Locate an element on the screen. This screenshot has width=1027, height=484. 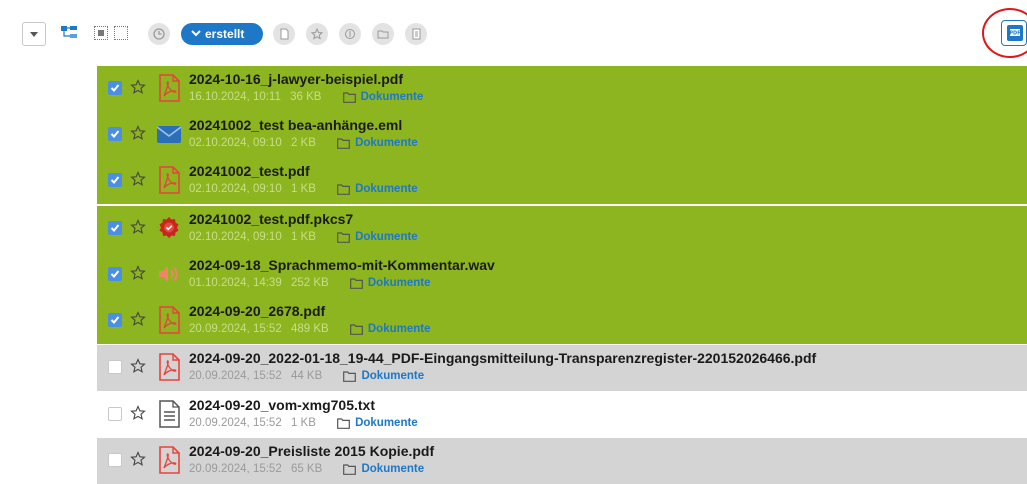
sort-filter-label: erstellt is located at coordinates (225, 34).